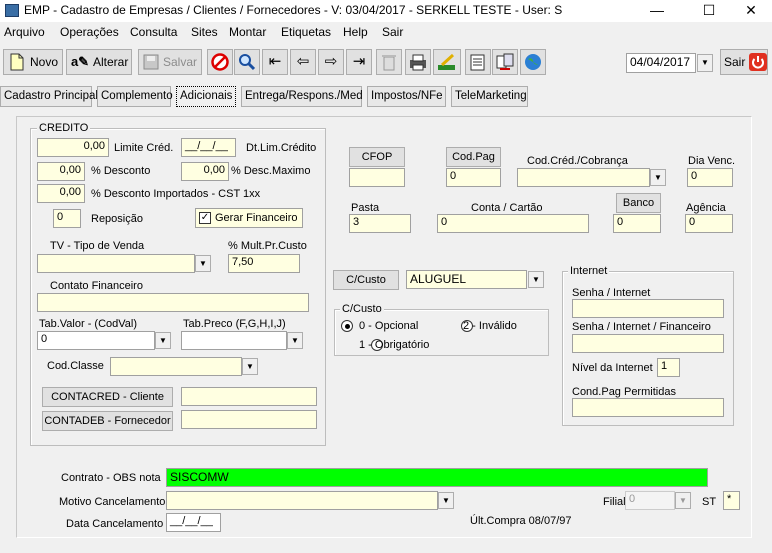 The height and width of the screenshot is (553, 772). I want to click on menu-arquivo: Arquivo, so click(24, 32).